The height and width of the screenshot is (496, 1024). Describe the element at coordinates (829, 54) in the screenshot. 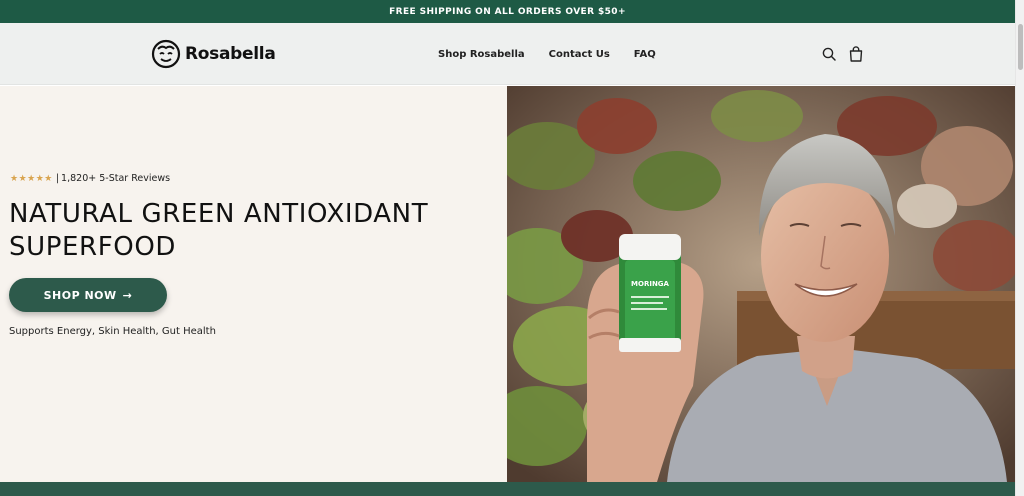

I see `search-icon` at that location.